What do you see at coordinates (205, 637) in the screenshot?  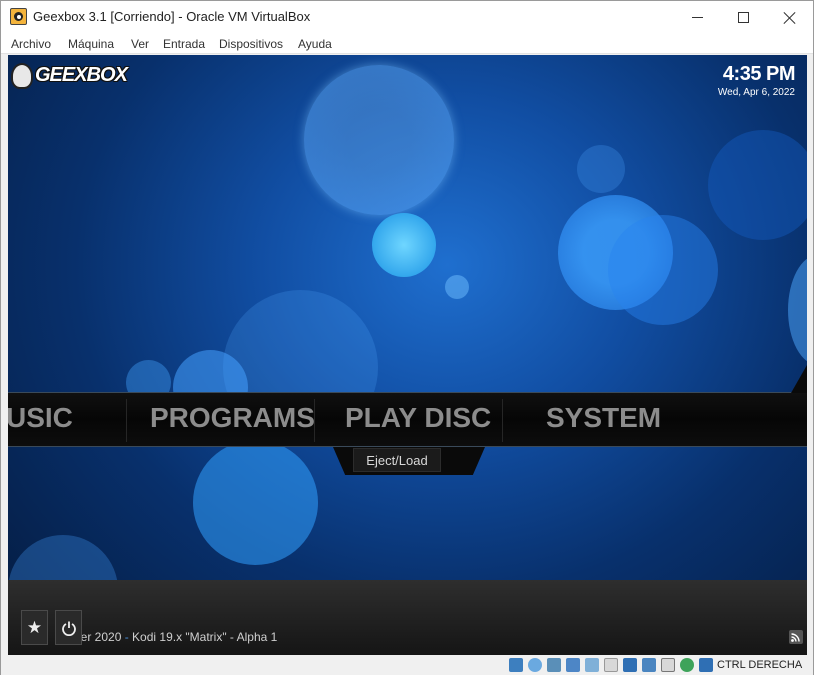 I see `footer-version: Kodi 19.x "Matrix" - Alpha 1` at bounding box center [205, 637].